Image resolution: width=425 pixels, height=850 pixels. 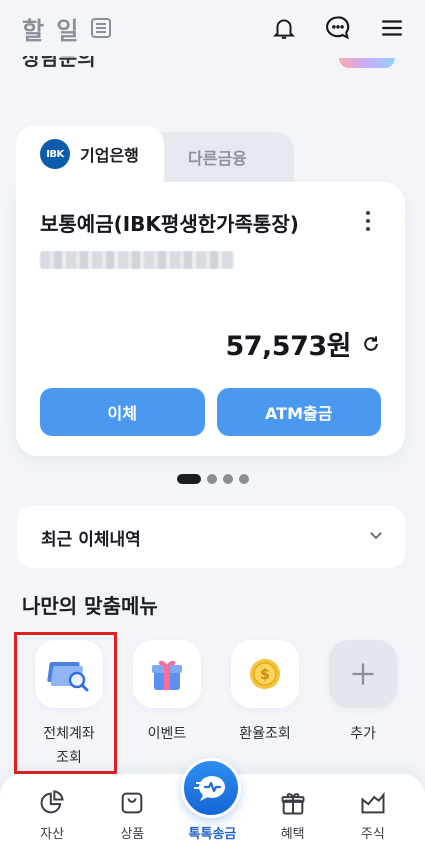 What do you see at coordinates (363, 674) in the screenshot?
I see `plus-icon` at bounding box center [363, 674].